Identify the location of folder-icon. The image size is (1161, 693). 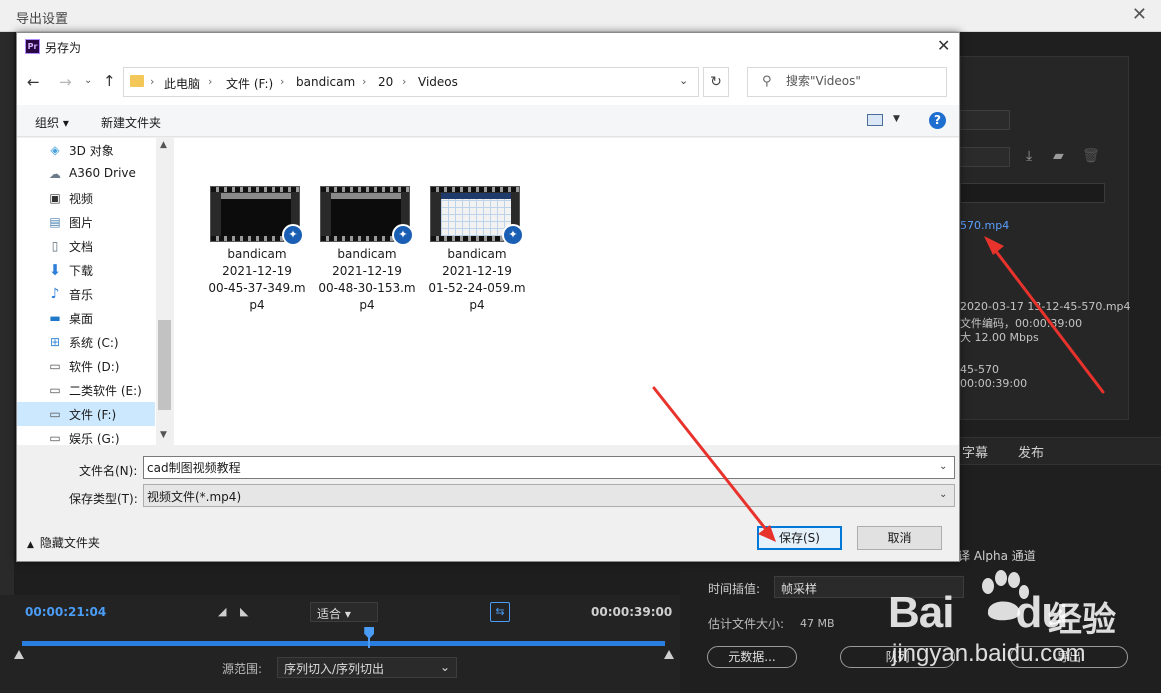
(137, 81).